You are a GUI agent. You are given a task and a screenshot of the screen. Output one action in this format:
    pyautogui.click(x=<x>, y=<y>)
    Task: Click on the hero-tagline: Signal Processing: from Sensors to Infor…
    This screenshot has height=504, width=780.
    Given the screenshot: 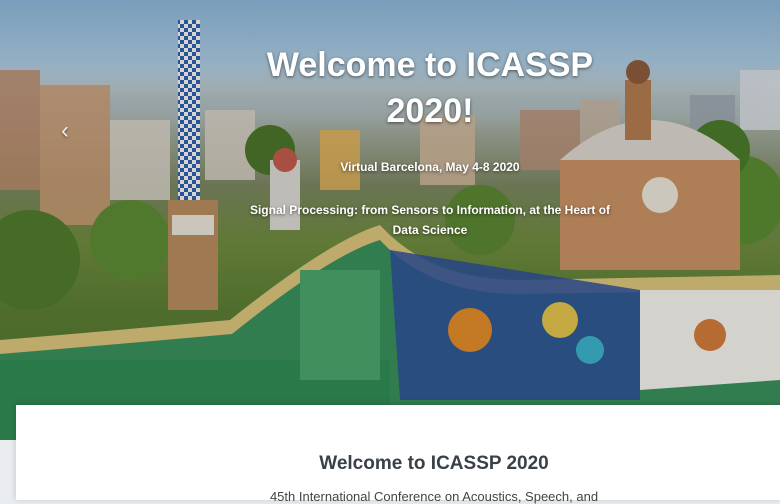 What is the action you would take?
    pyautogui.click(x=430, y=220)
    